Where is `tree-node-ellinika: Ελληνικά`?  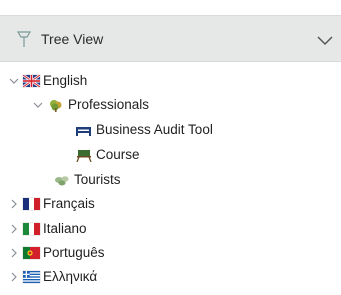 tree-node-ellinika: Ελληνικά is located at coordinates (52, 277).